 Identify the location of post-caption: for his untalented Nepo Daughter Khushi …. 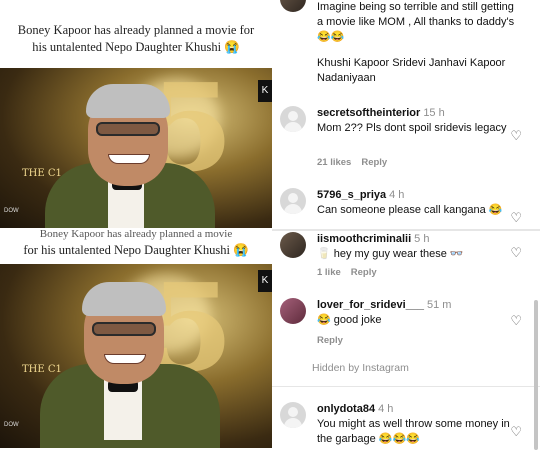
(136, 250).